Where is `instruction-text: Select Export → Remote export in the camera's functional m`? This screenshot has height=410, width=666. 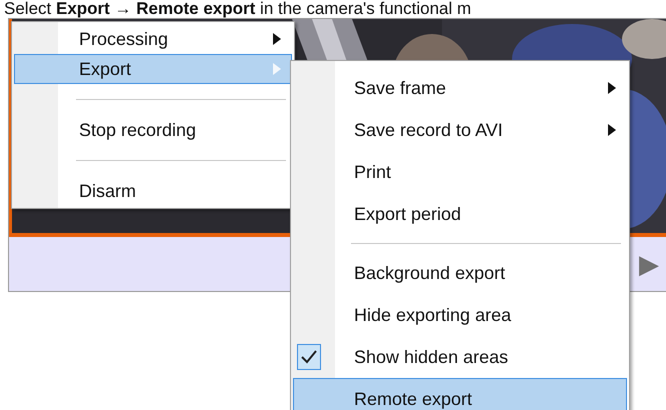 instruction-text: Select Export → Remote export in the camera's functional m is located at coordinates (237, 9).